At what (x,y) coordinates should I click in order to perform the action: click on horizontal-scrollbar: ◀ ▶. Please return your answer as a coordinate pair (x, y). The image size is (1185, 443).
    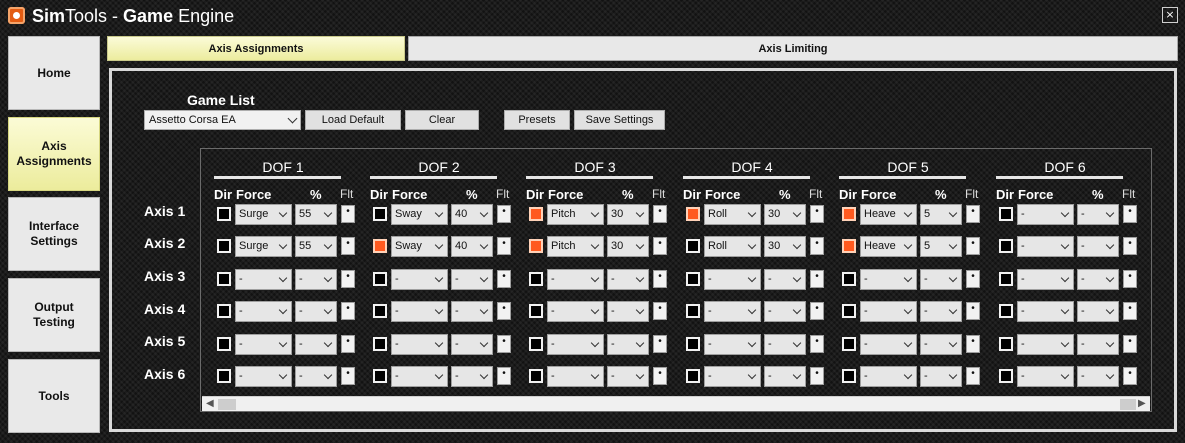
    Looking at the image, I should click on (676, 403).